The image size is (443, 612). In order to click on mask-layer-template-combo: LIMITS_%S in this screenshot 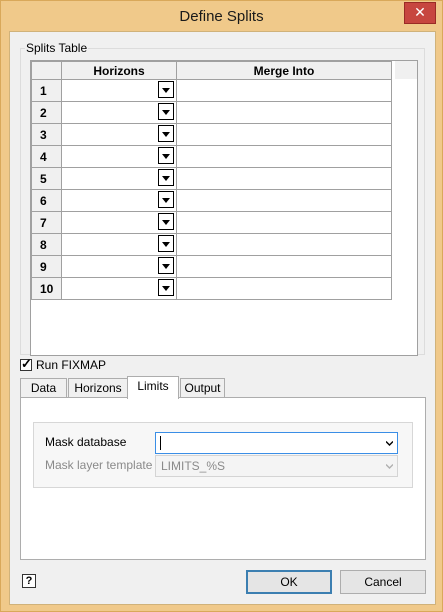, I will do `click(276, 466)`.